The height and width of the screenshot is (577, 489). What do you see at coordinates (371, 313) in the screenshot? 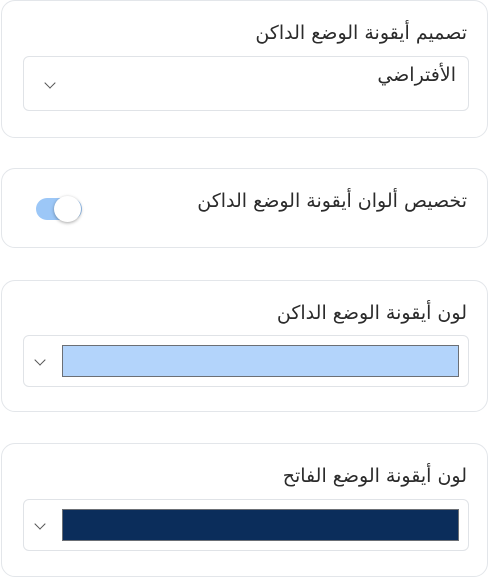
I see `dark-color-title: لون أيقونة الوضع الداكن` at bounding box center [371, 313].